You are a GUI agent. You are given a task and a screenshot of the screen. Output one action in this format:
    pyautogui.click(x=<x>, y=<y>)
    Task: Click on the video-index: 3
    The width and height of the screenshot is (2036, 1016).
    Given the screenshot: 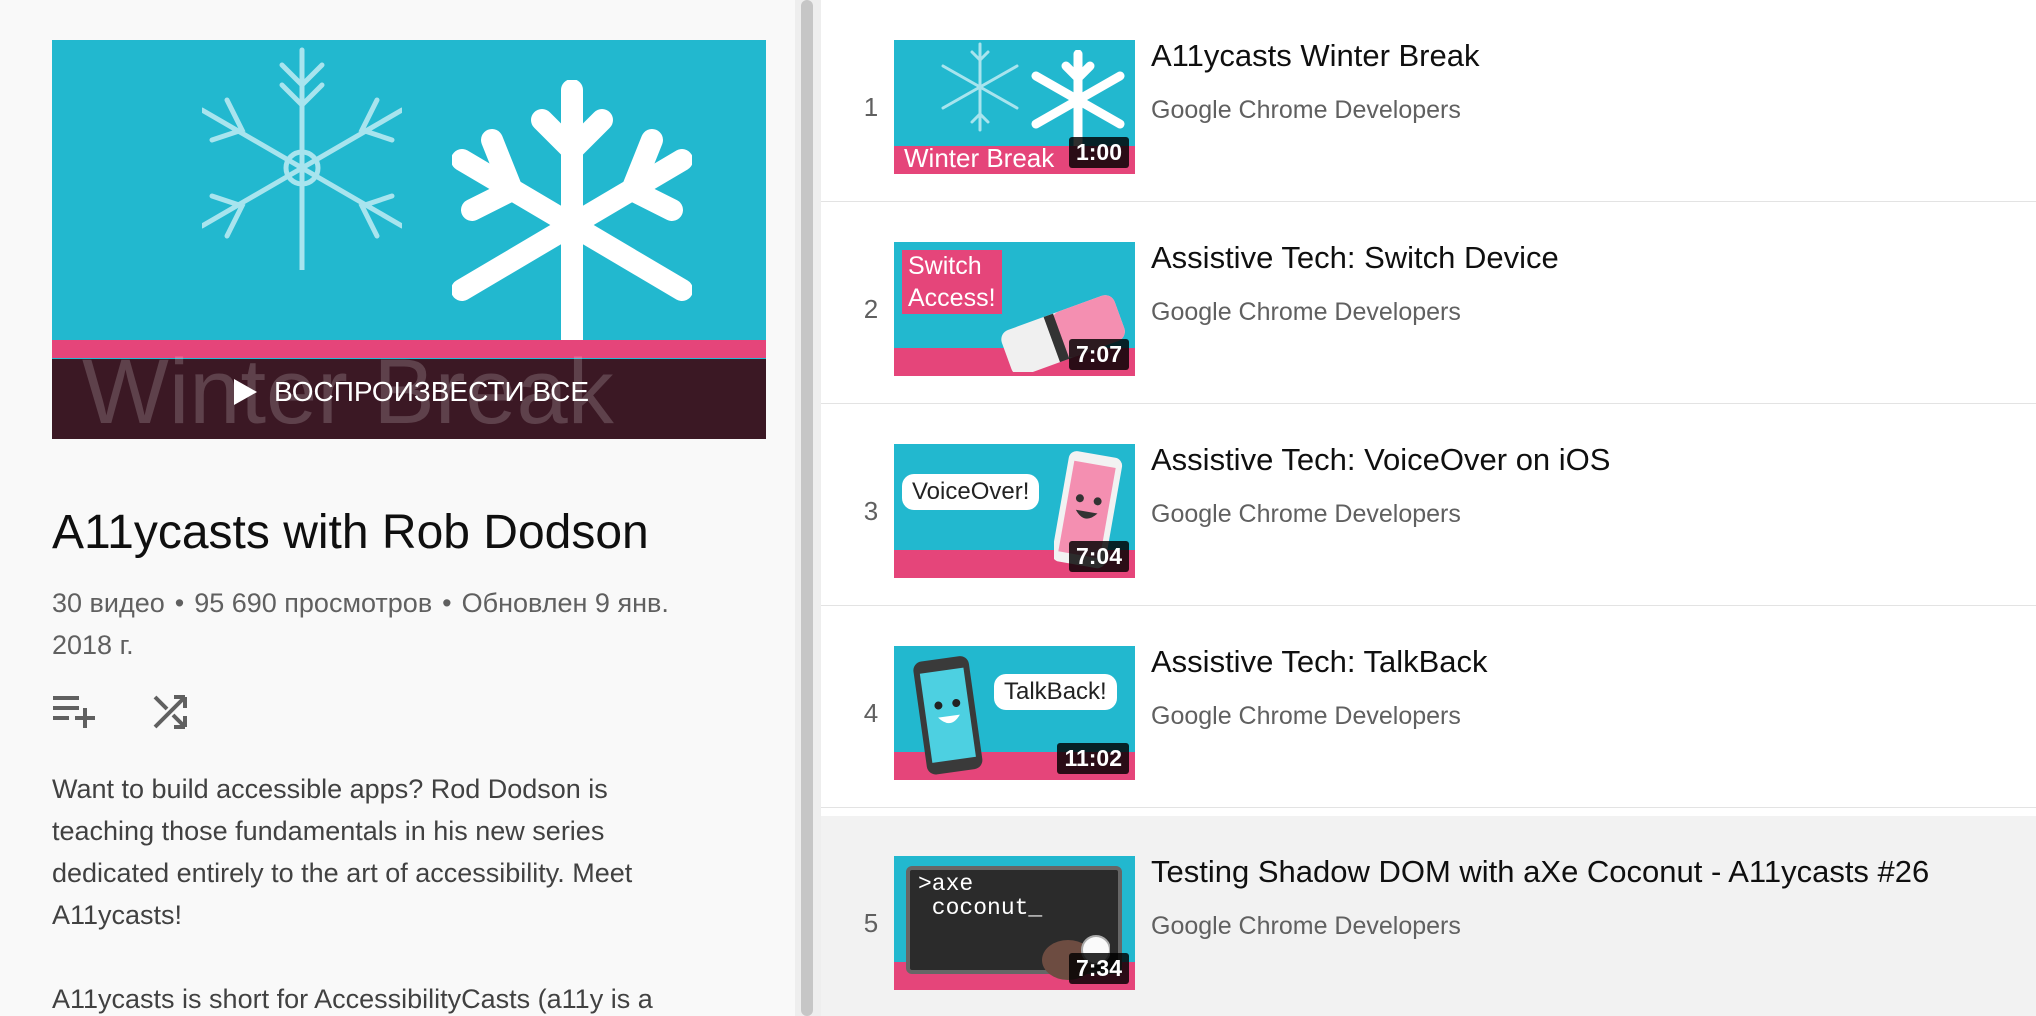 What is the action you would take?
    pyautogui.click(x=871, y=511)
    